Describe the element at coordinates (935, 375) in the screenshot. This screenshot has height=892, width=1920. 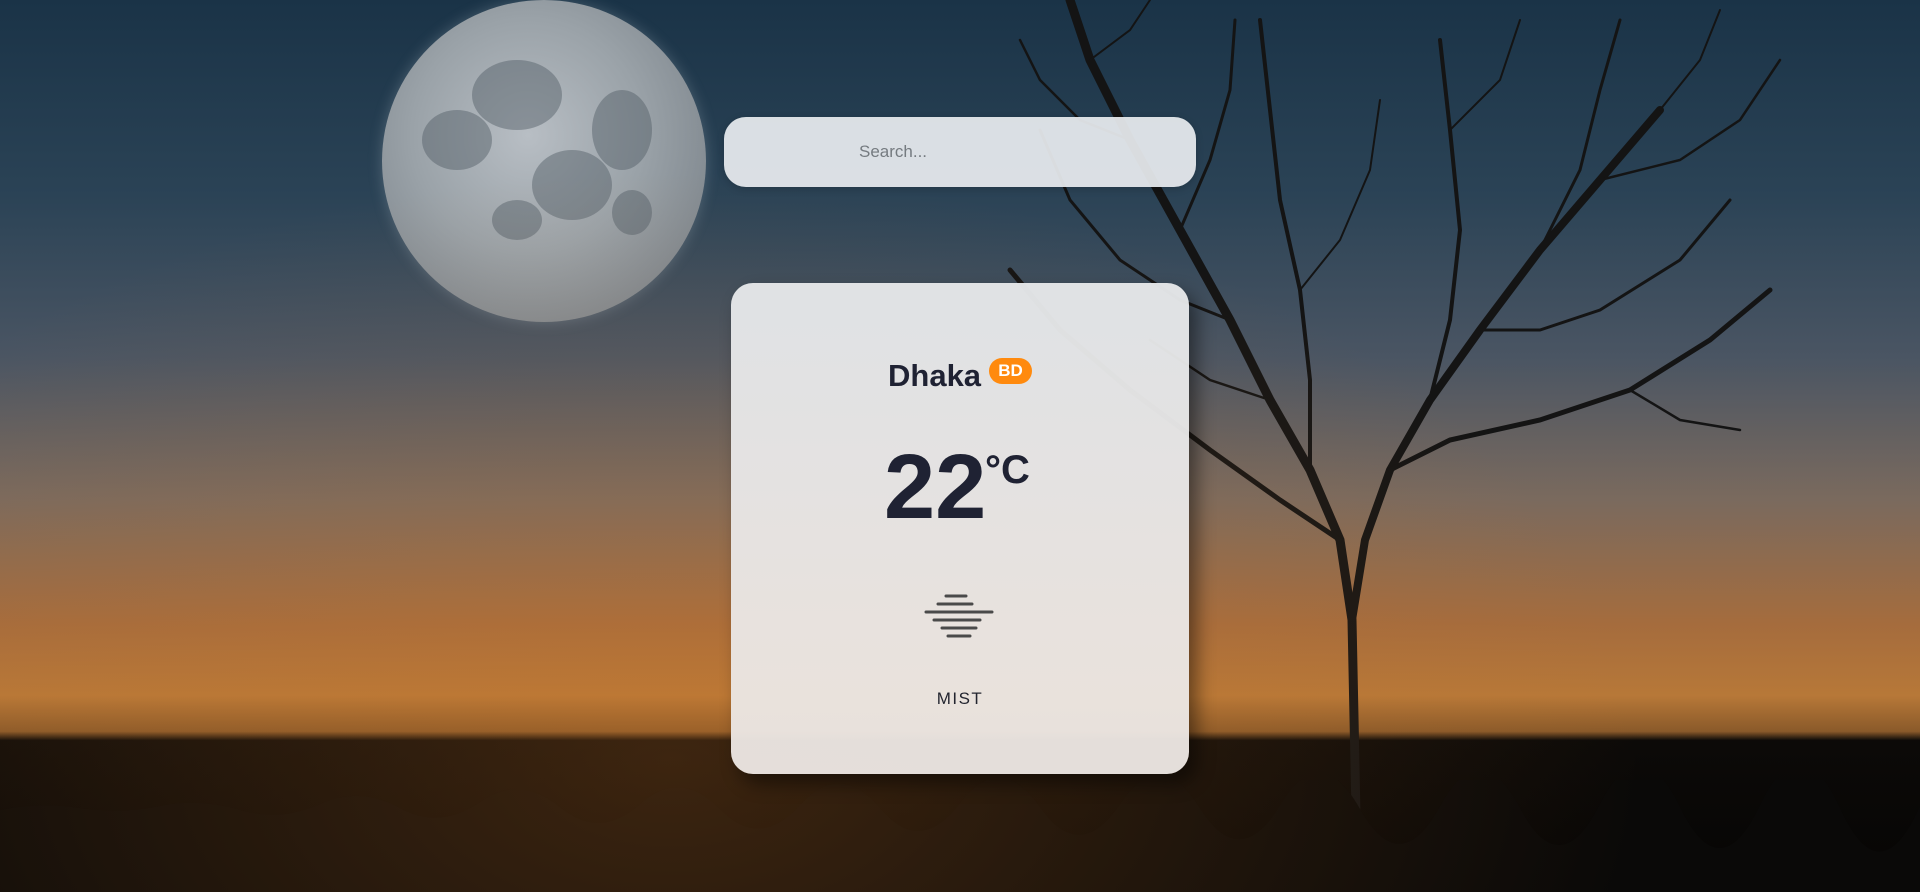
I see `city-name: Dhaka` at that location.